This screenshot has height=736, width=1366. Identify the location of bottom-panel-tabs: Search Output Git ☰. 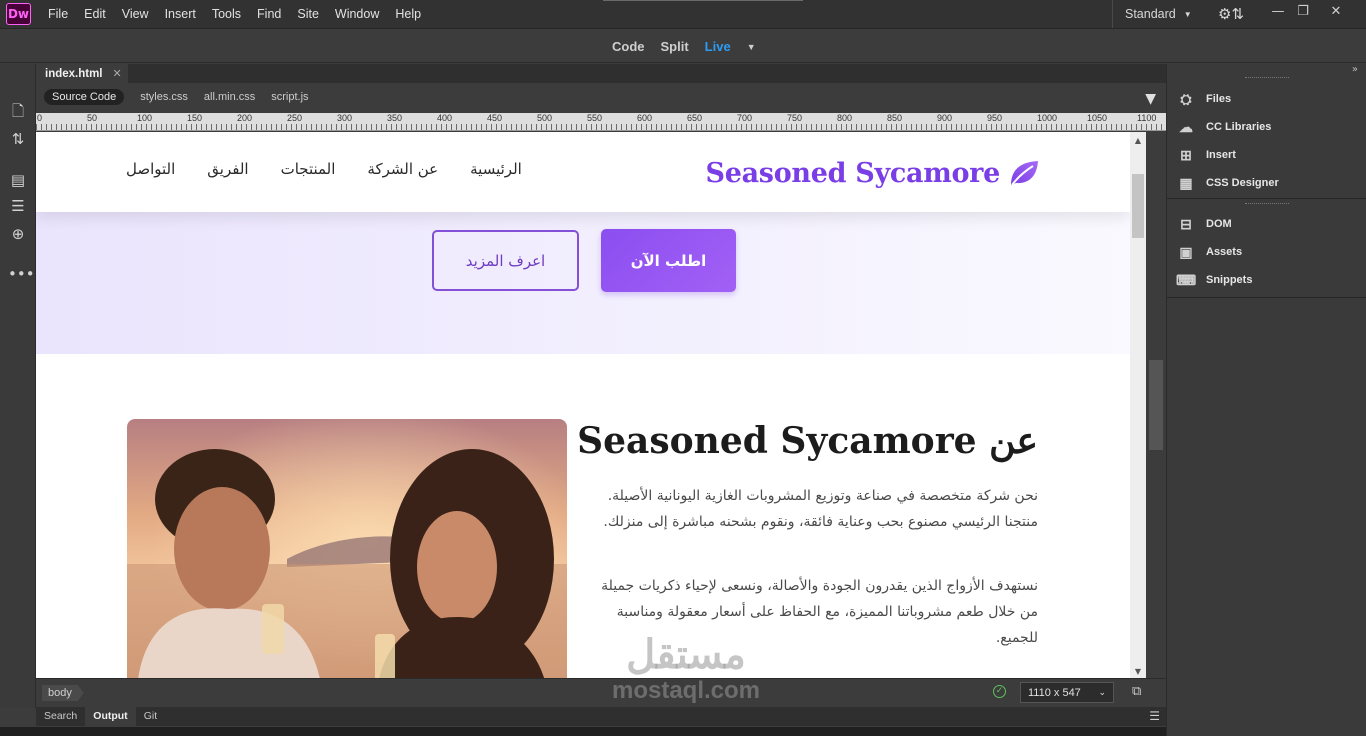
(601, 716).